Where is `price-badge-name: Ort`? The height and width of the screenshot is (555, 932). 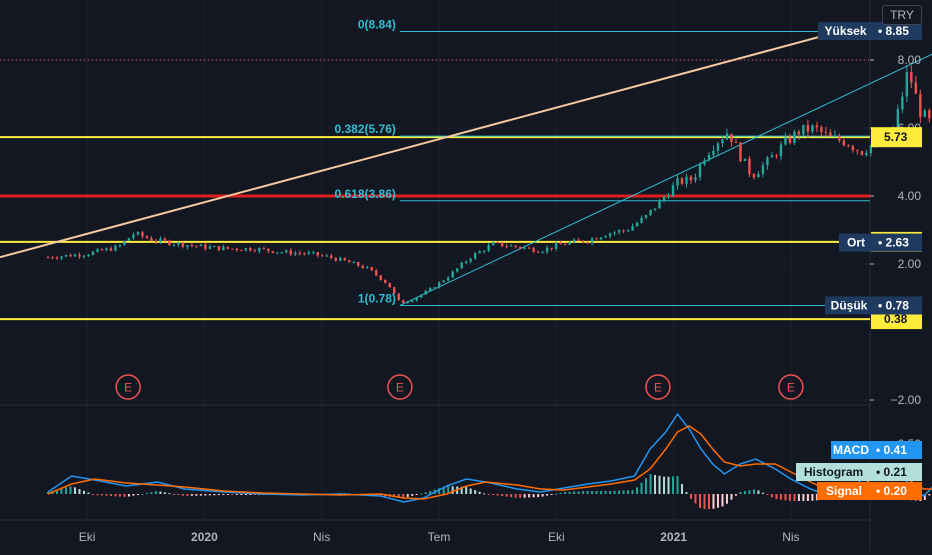 price-badge-name: Ort is located at coordinates (856, 243).